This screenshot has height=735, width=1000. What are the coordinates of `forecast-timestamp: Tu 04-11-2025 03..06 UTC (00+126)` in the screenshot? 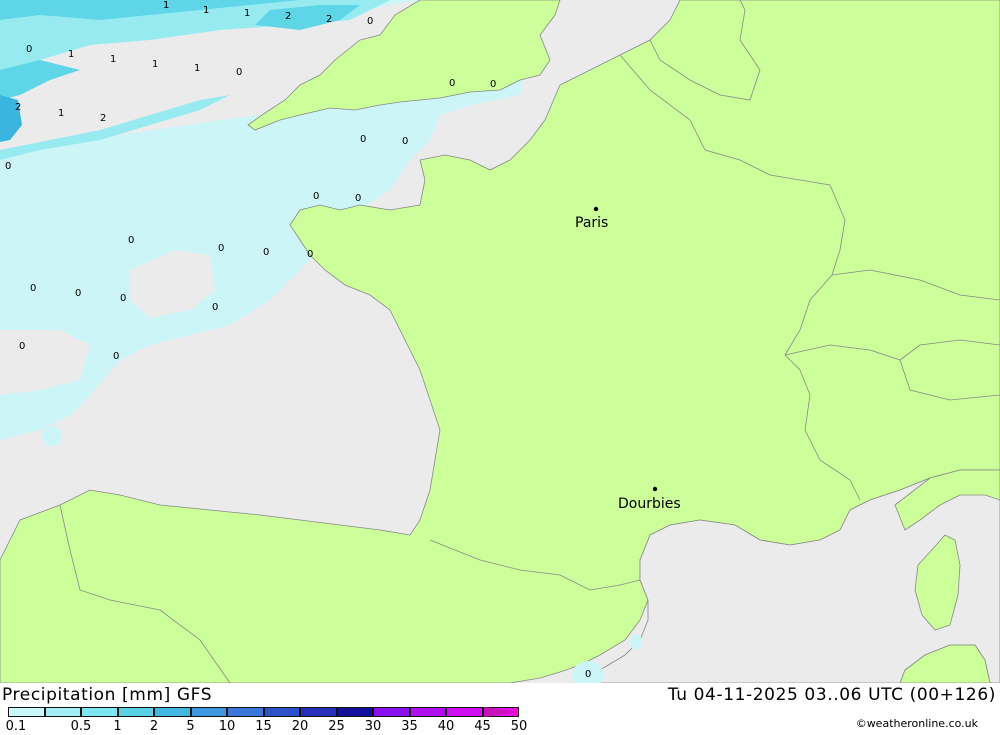 It's located at (831, 695).